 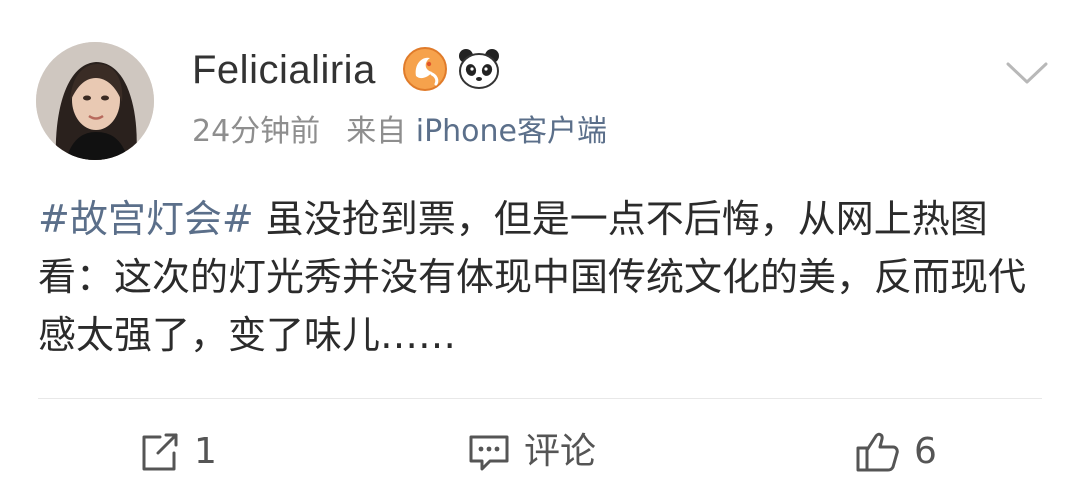 What do you see at coordinates (489, 453) in the screenshot?
I see `comment-icon` at bounding box center [489, 453].